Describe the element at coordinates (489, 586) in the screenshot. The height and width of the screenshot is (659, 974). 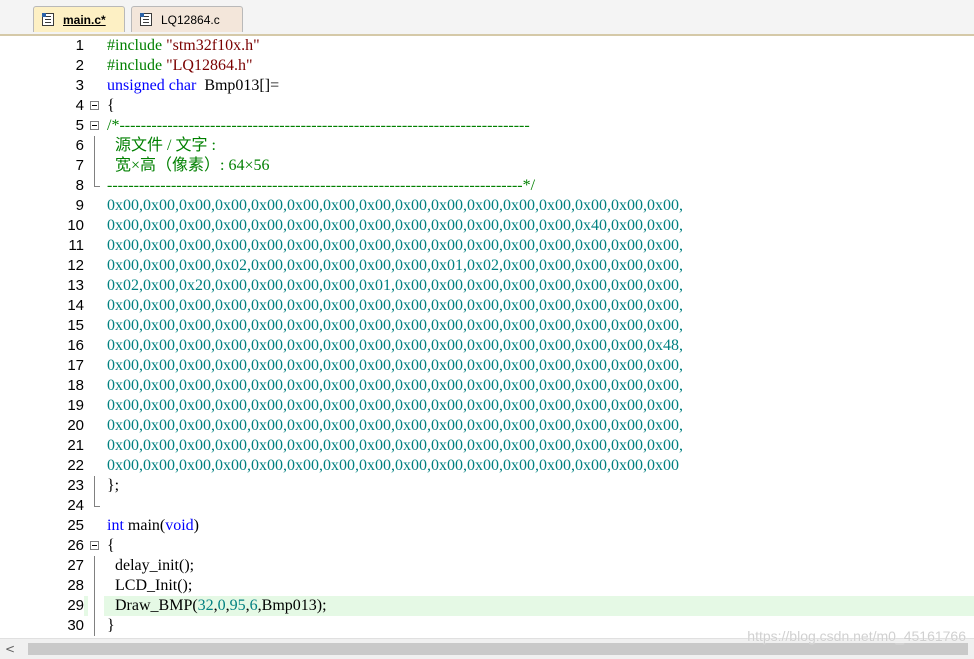
I see `code-line: 28 LCD_Init();` at that location.